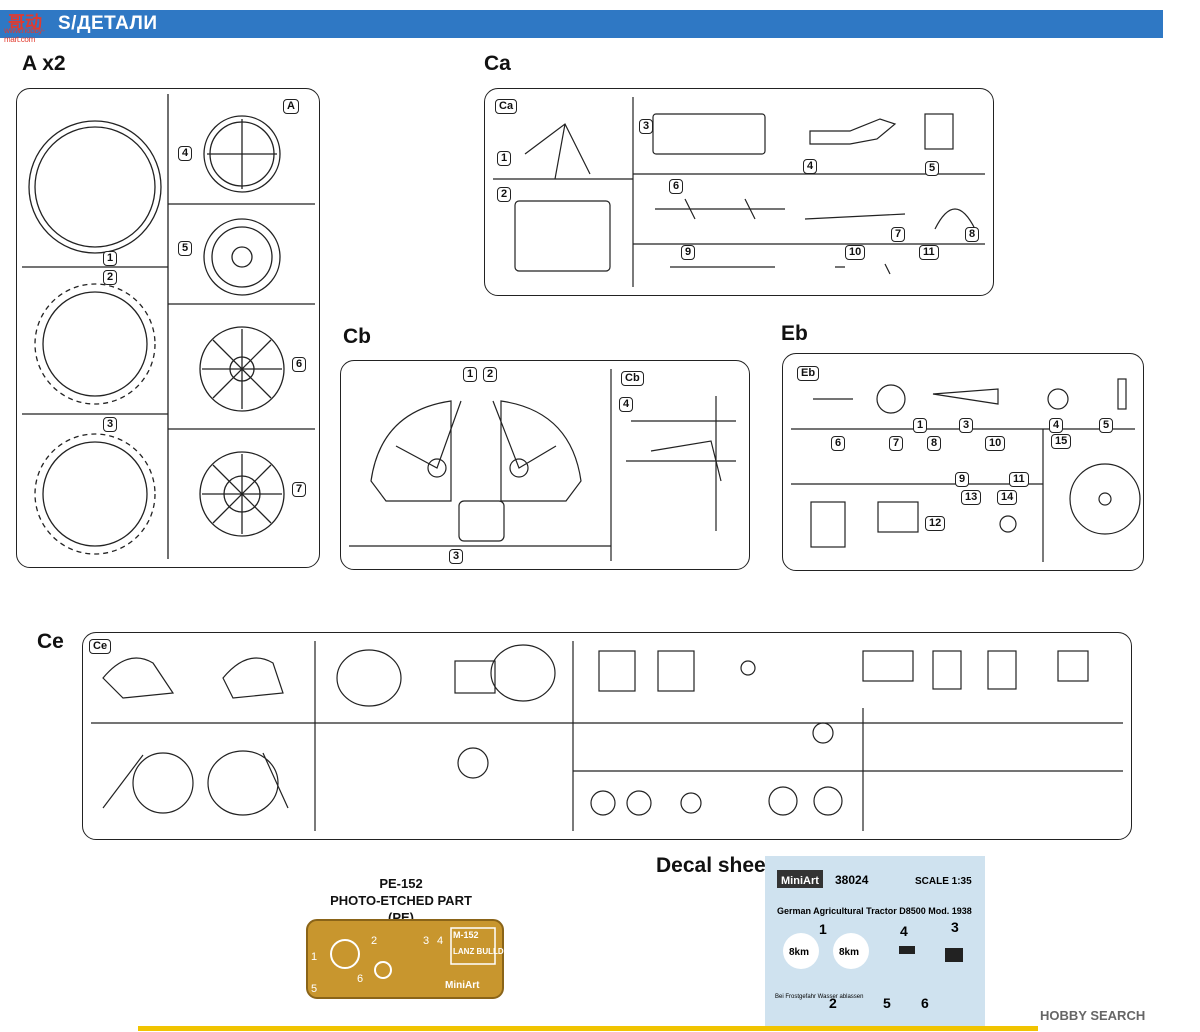  What do you see at coordinates (966, 470) in the screenshot?
I see `sprue-eb-drawing` at bounding box center [966, 470].